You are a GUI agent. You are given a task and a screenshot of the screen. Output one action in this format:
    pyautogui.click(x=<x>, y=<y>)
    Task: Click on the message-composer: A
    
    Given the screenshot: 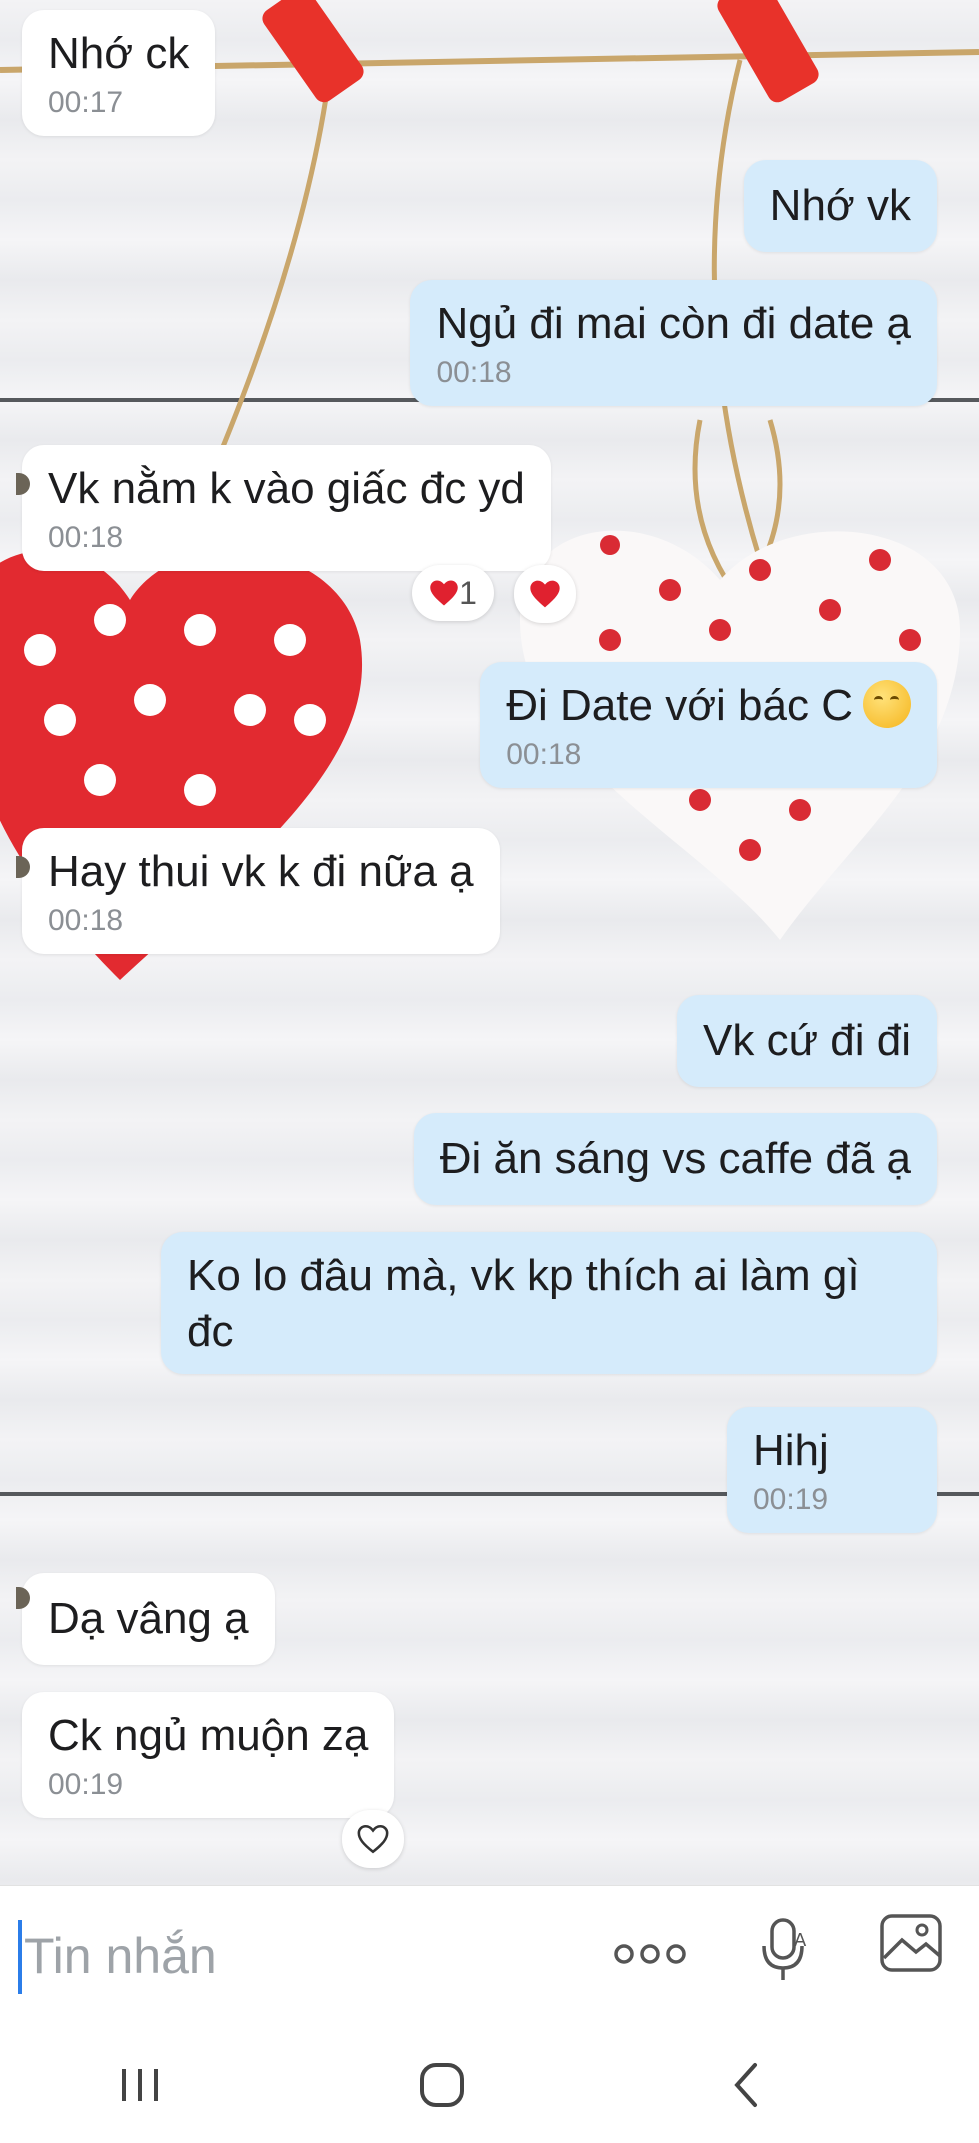 What is the action you would take?
    pyautogui.click(x=489, y=1955)
    